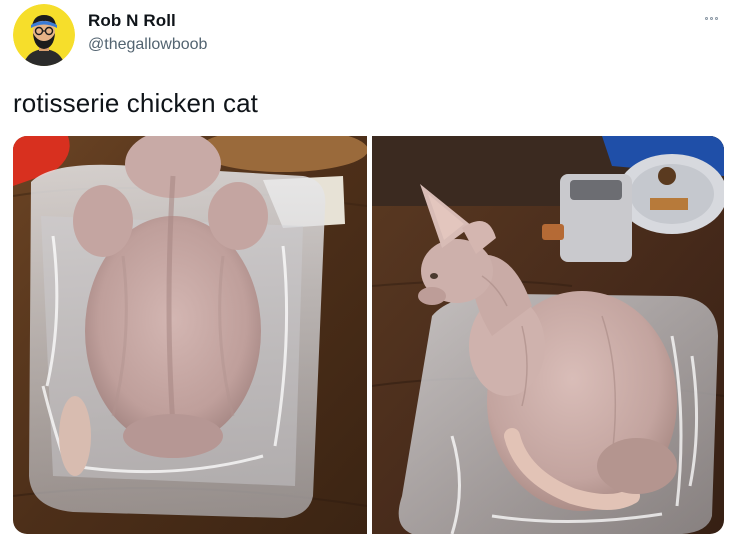 This screenshot has width=740, height=549. I want to click on bearded-man-avatar-icon, so click(44, 35).